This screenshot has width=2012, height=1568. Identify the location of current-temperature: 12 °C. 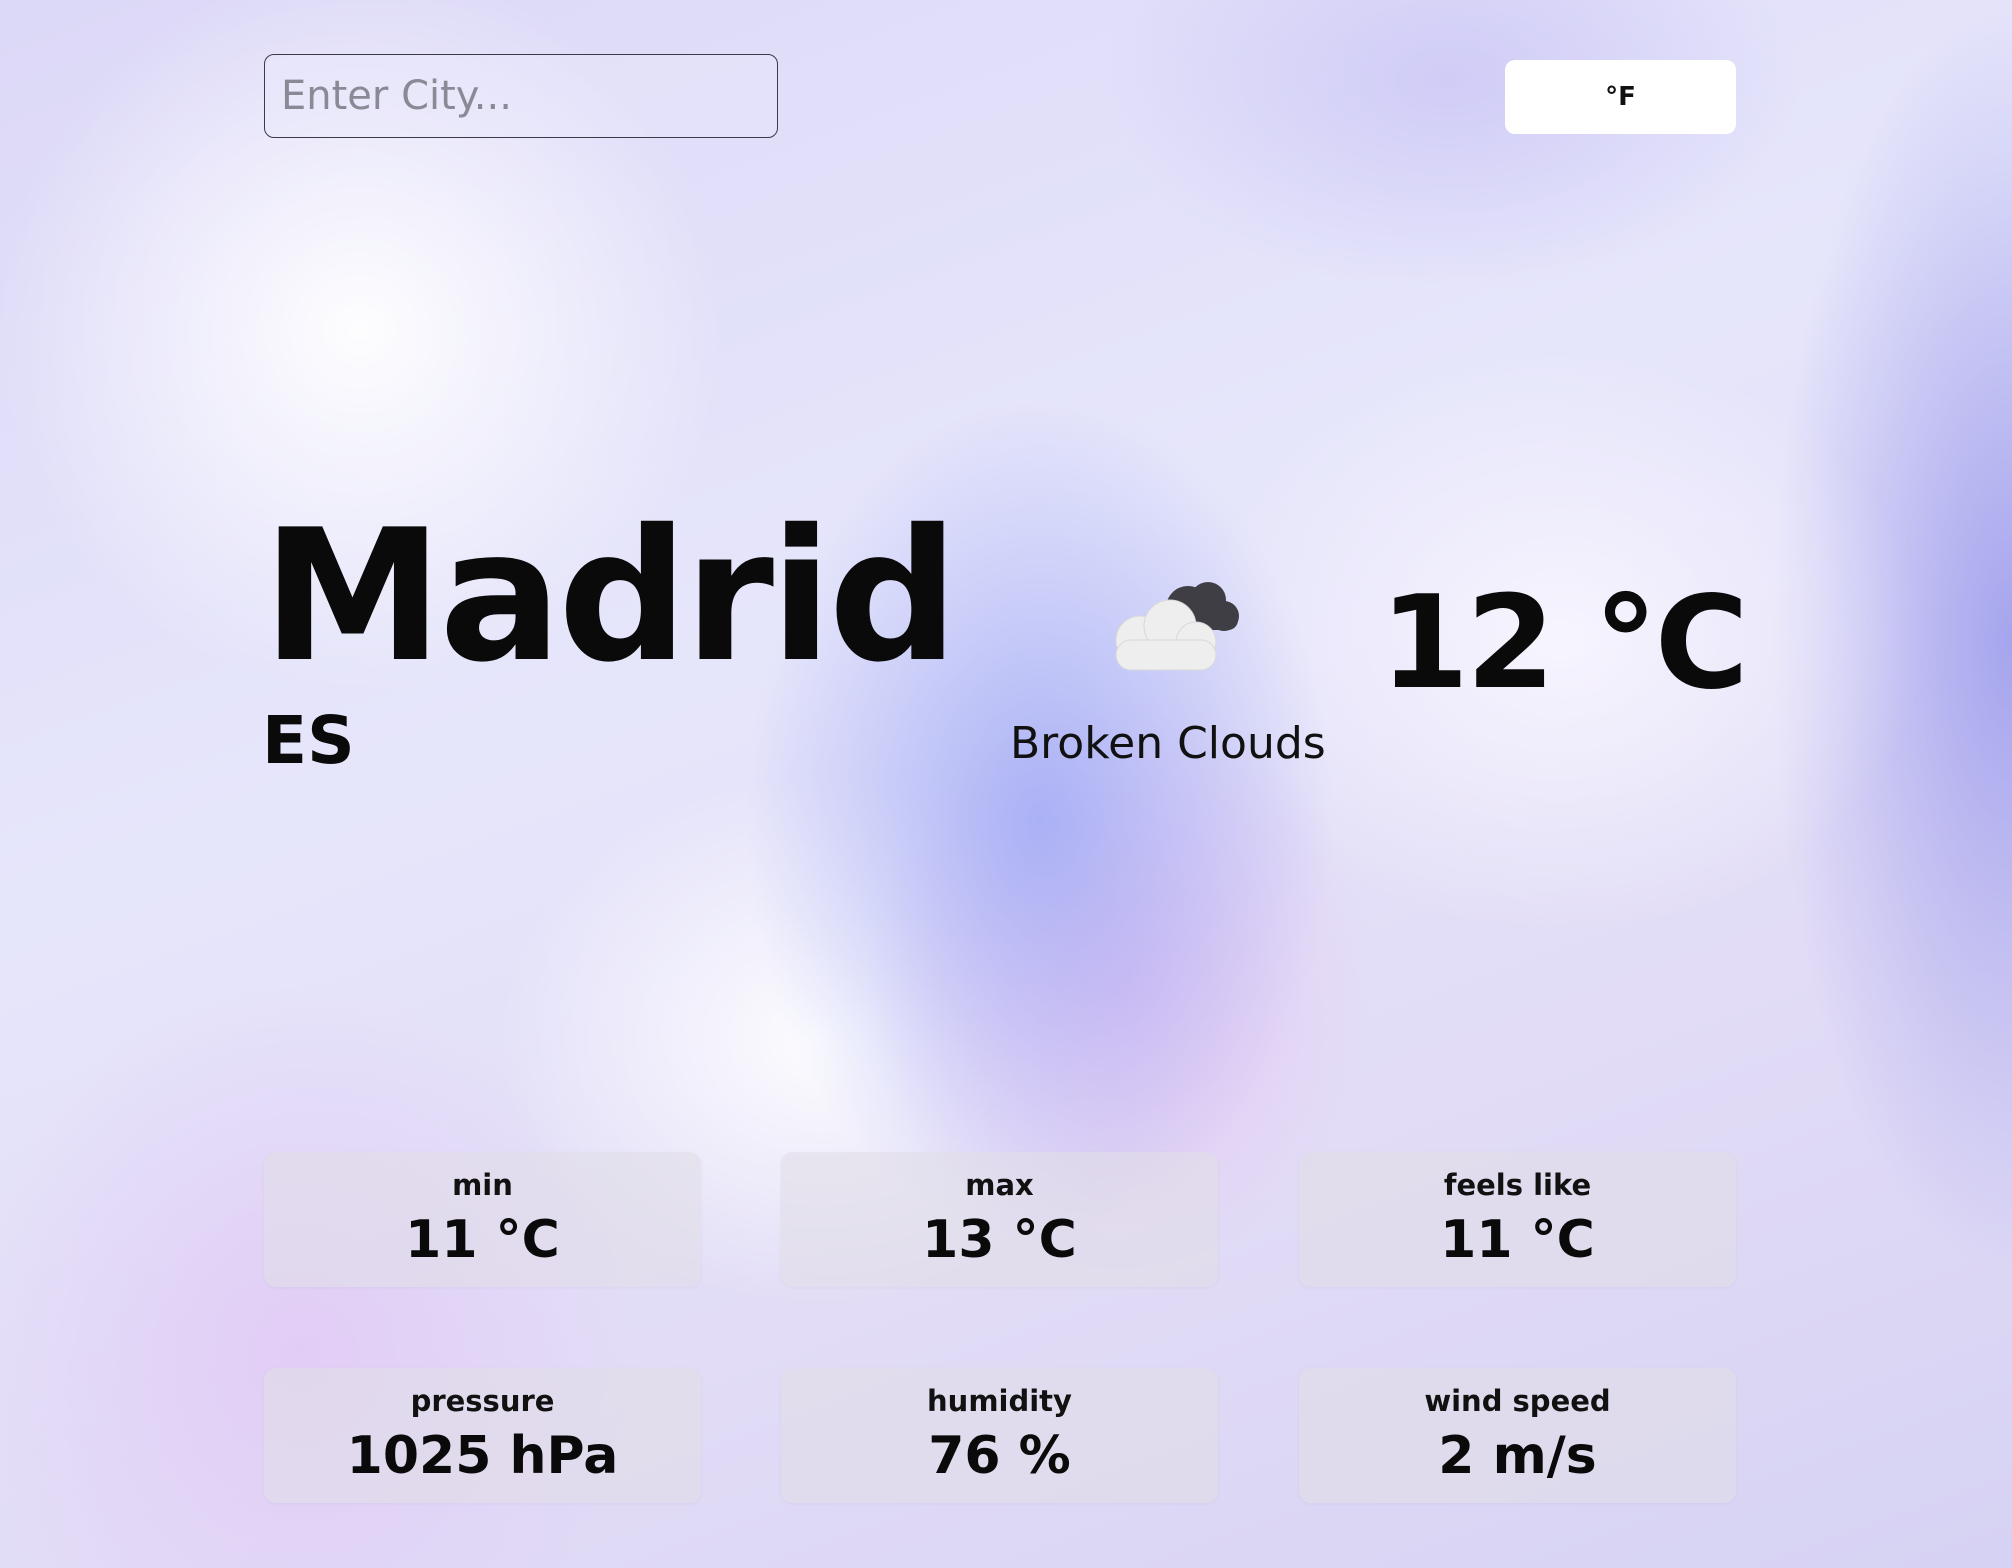
(1564, 643).